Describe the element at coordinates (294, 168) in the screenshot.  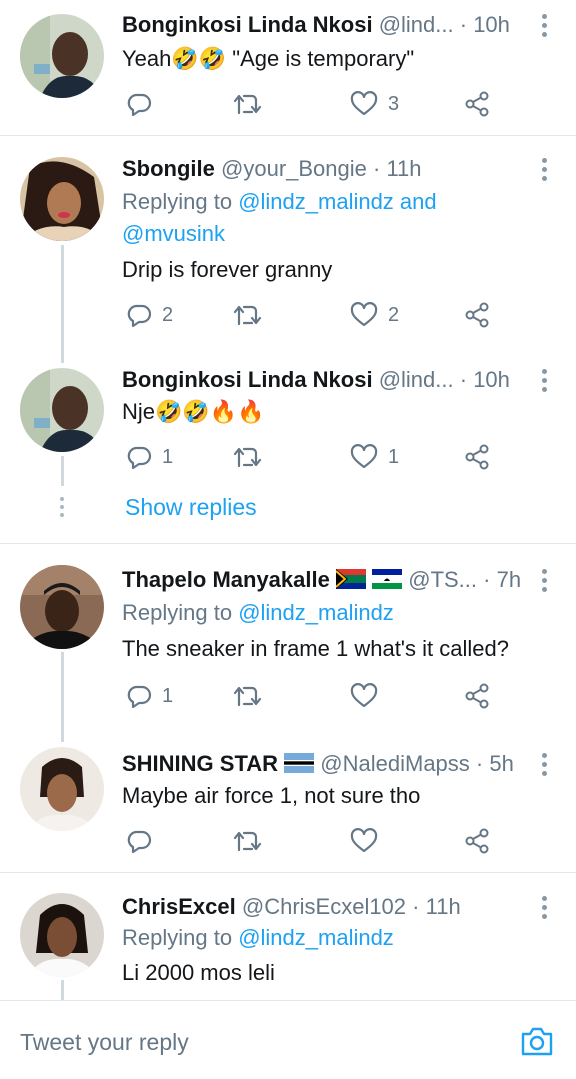
I see `author-handle: @your_Bongie` at that location.